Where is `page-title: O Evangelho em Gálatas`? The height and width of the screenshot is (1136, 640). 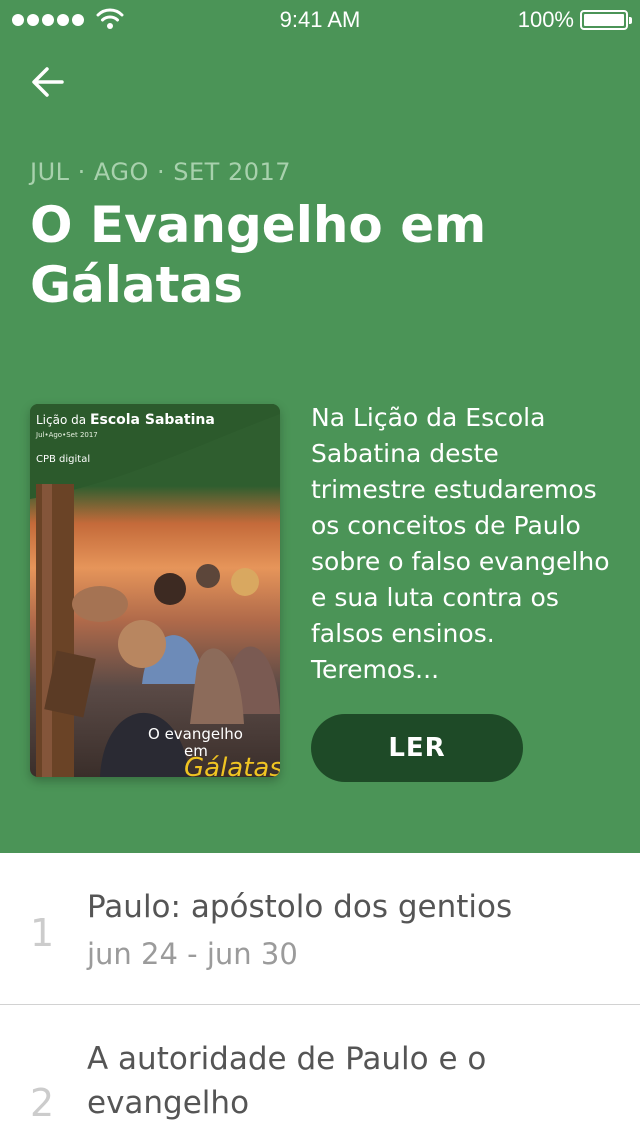 page-title: O Evangelho em Gálatas is located at coordinates (258, 255).